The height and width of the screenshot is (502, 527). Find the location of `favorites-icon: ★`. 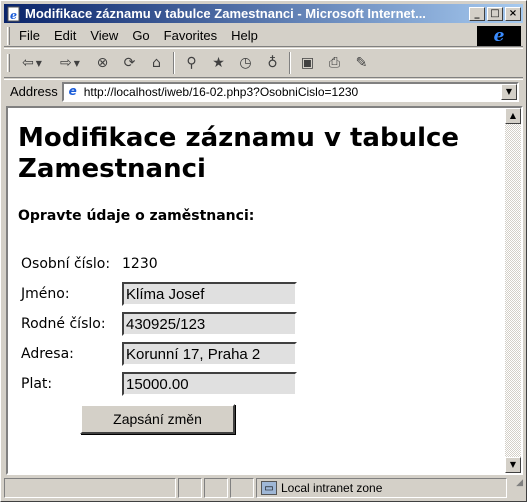

favorites-icon: ★ is located at coordinates (218, 63).